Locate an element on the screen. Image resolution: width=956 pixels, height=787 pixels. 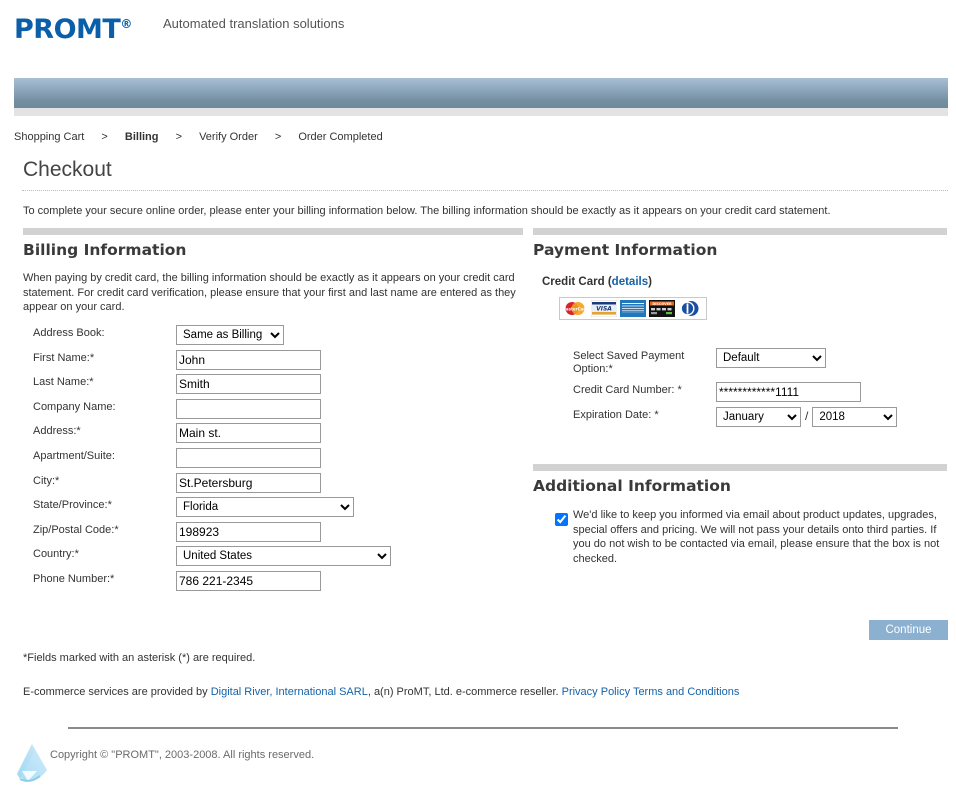
address-input is located at coordinates (248, 433).